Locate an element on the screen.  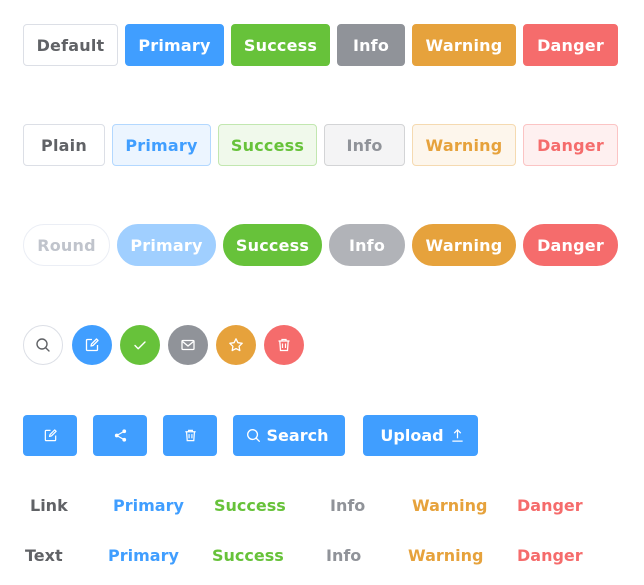
warning-button: Warning is located at coordinates (464, 45).